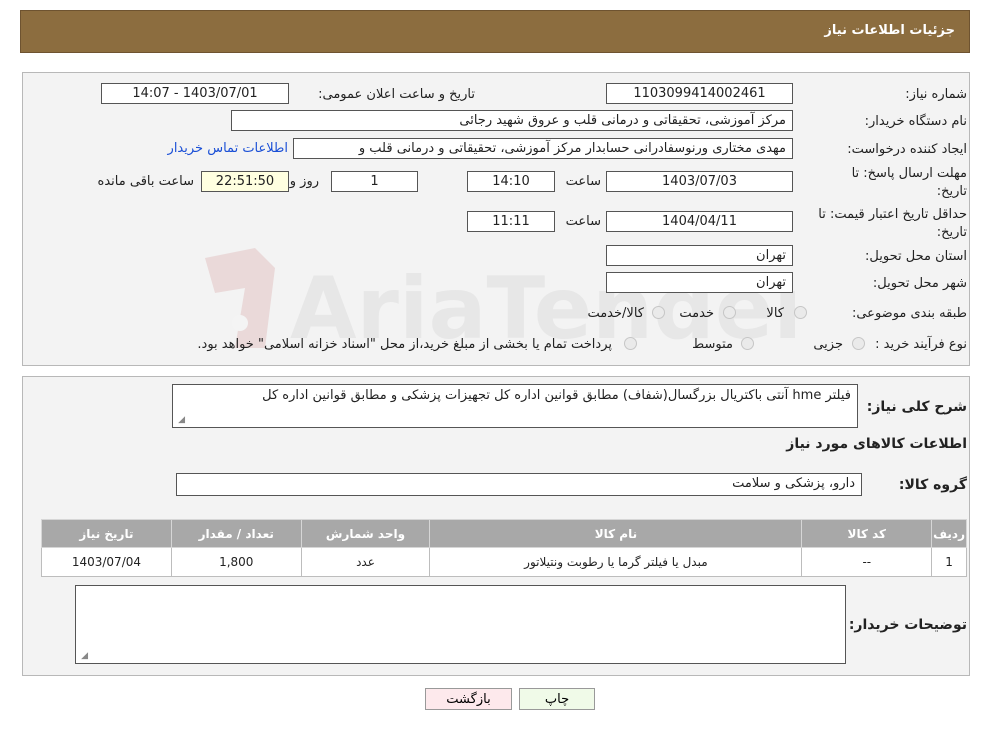  What do you see at coordinates (658, 312) in the screenshot?
I see `category-radio-goods-service` at bounding box center [658, 312].